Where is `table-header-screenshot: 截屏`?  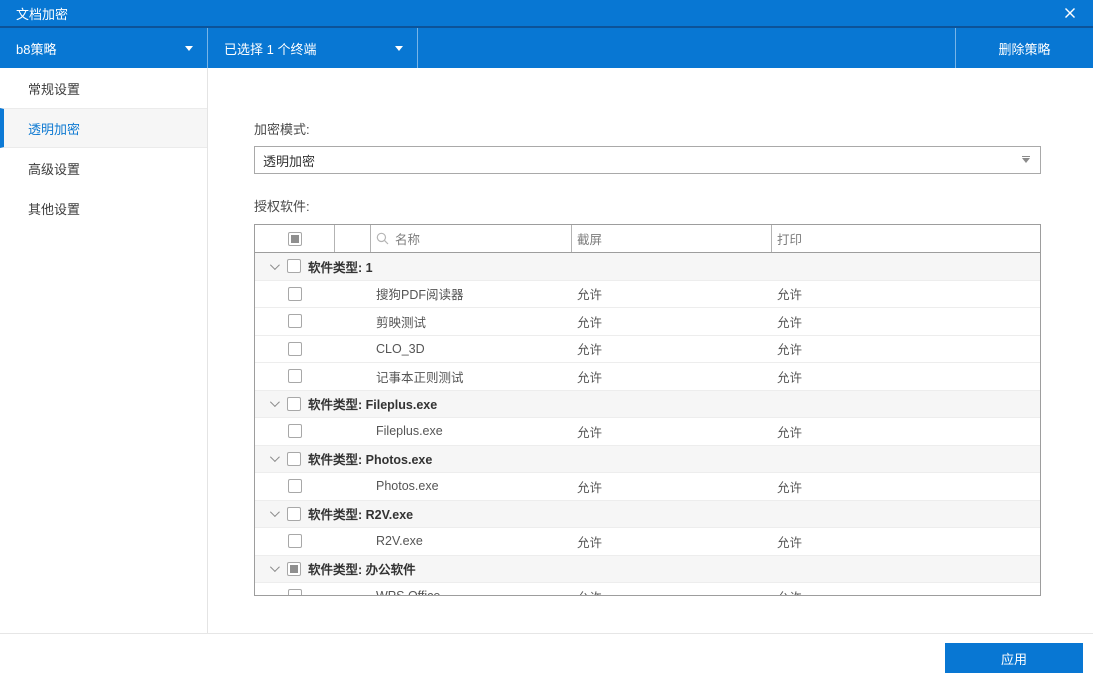
table-header-screenshot: 截屏 is located at coordinates (672, 238).